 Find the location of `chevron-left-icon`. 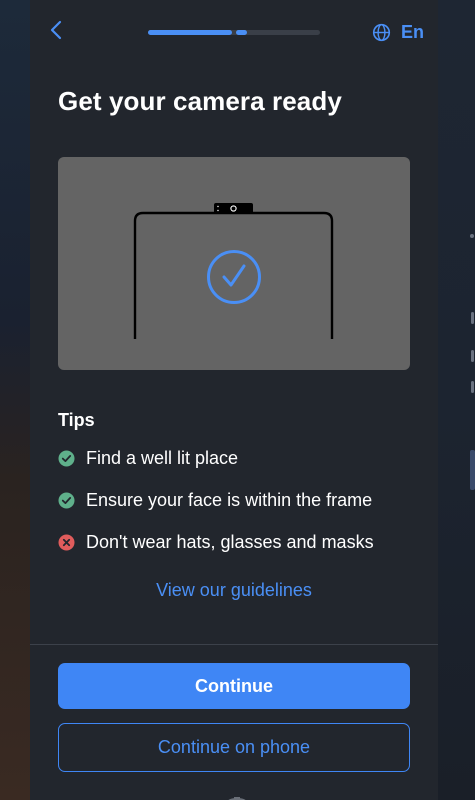

chevron-left-icon is located at coordinates (56, 32).